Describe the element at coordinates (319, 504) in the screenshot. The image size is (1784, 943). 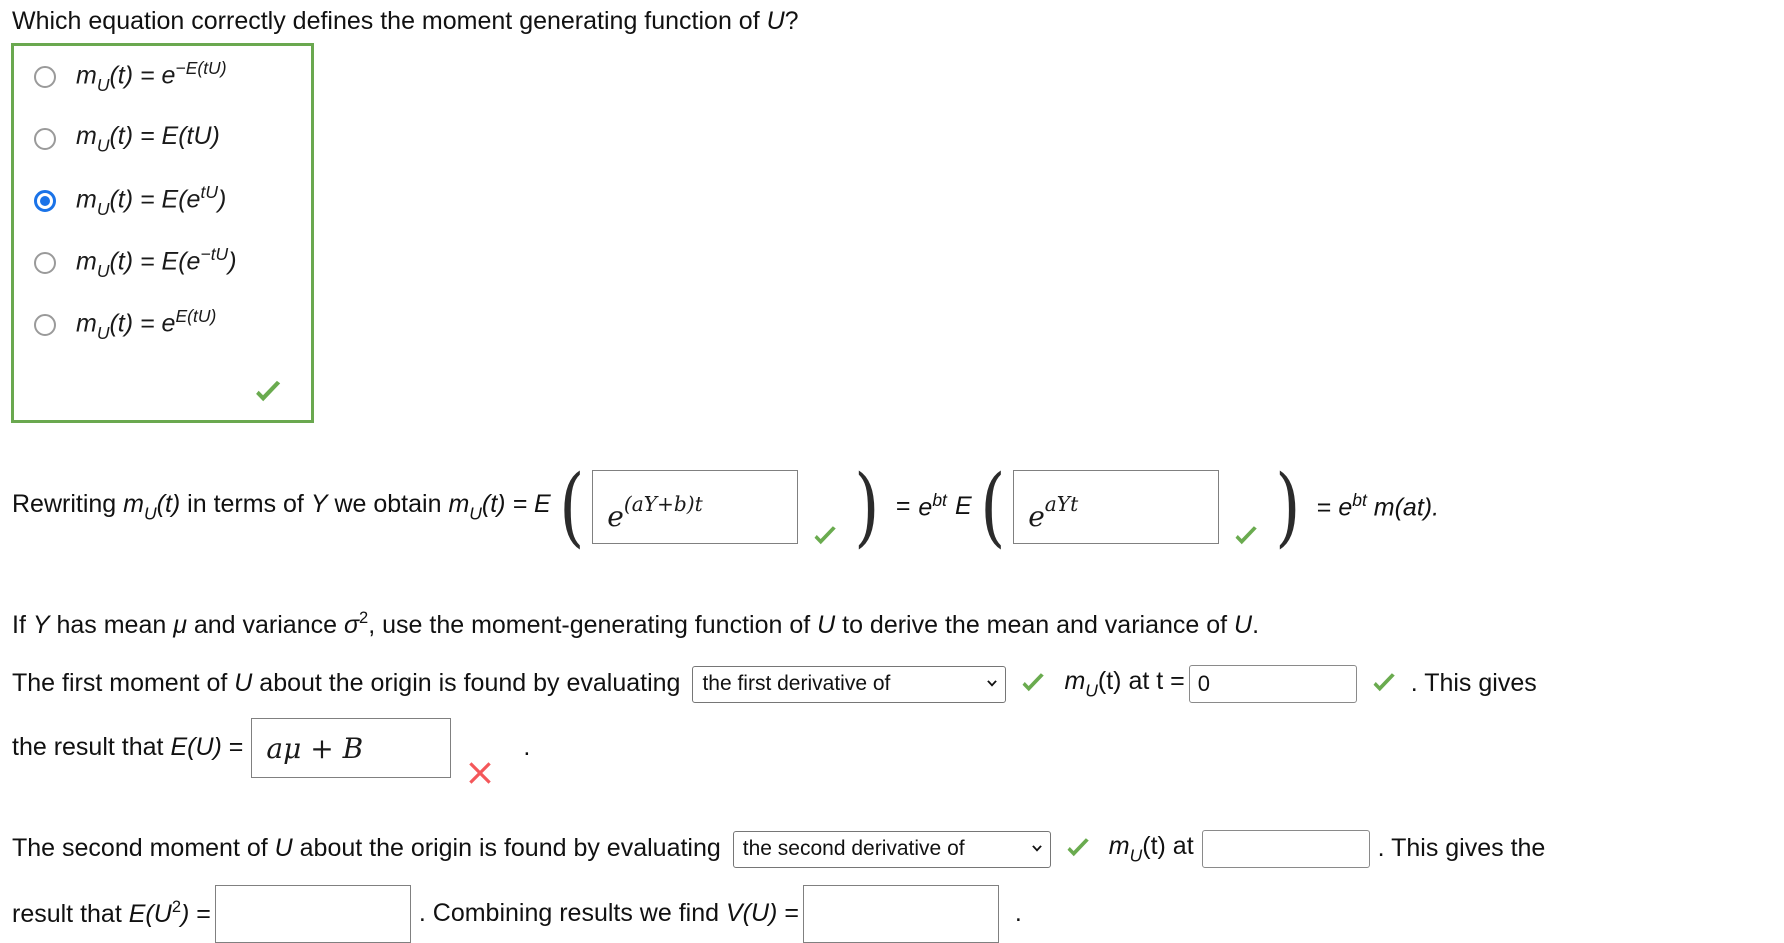
I see `rewriting-y: Y` at that location.